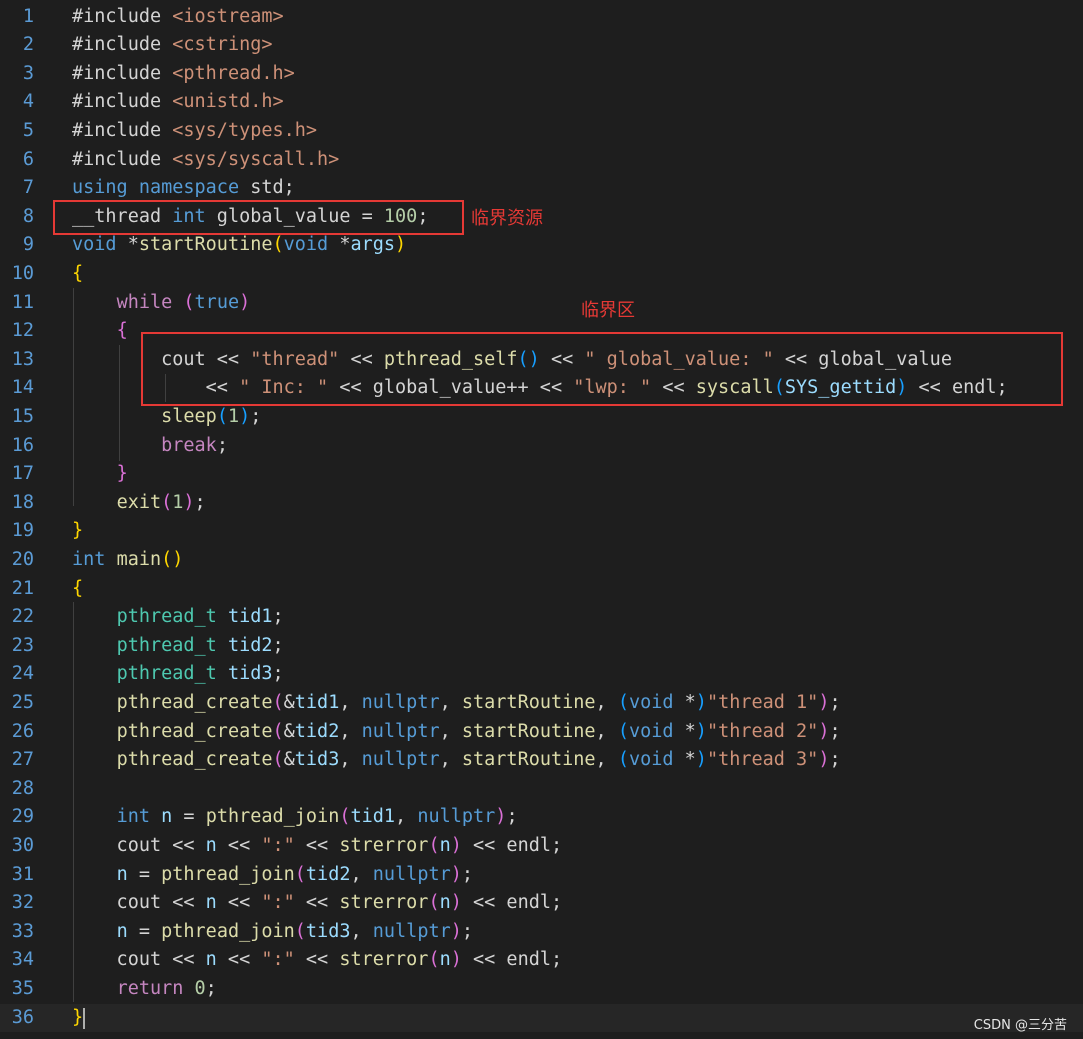 The height and width of the screenshot is (1039, 1083). Describe the element at coordinates (541, 1018) in the screenshot. I see `code-line: 36}` at that location.